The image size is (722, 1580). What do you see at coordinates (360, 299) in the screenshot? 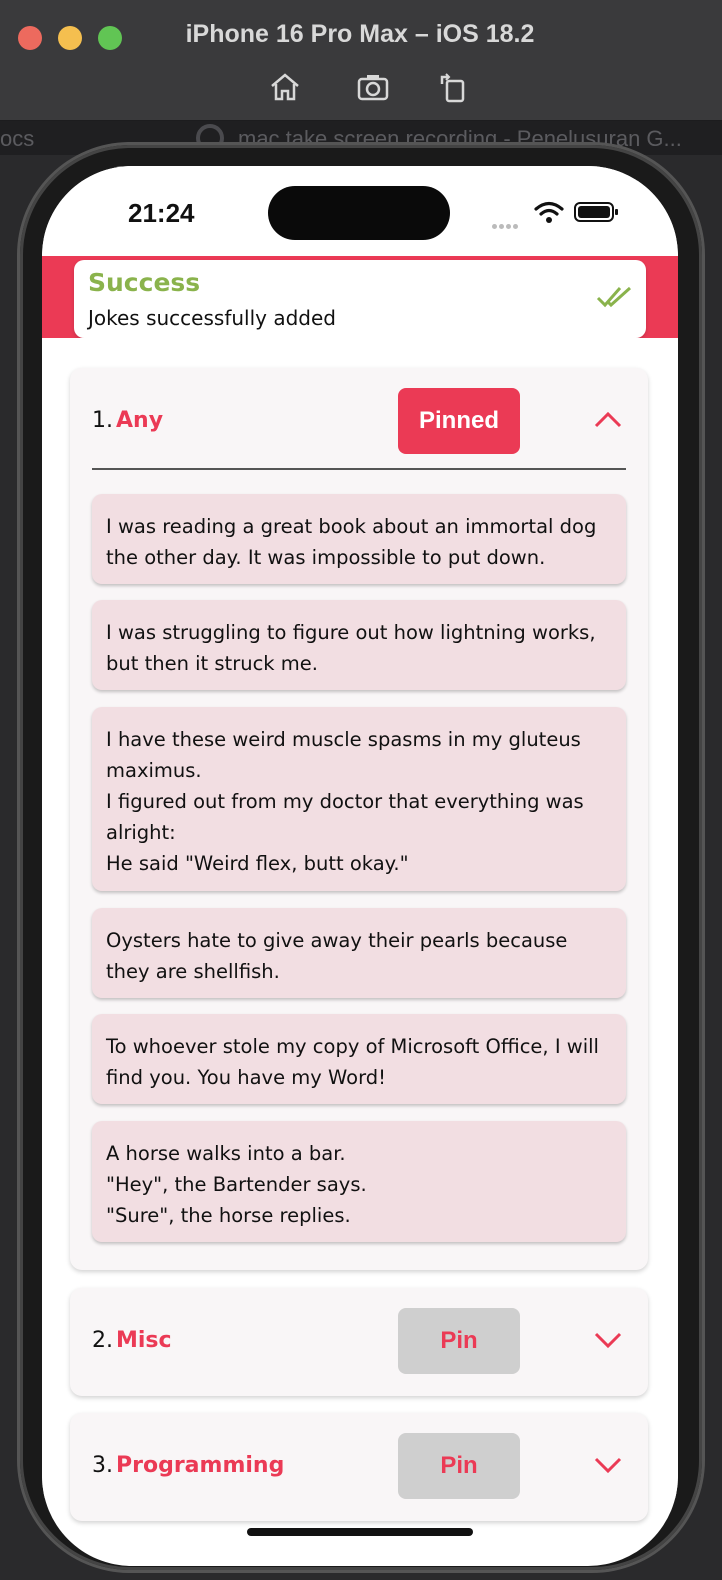
I see `success-toast: Success Jokes successfully added` at bounding box center [360, 299].